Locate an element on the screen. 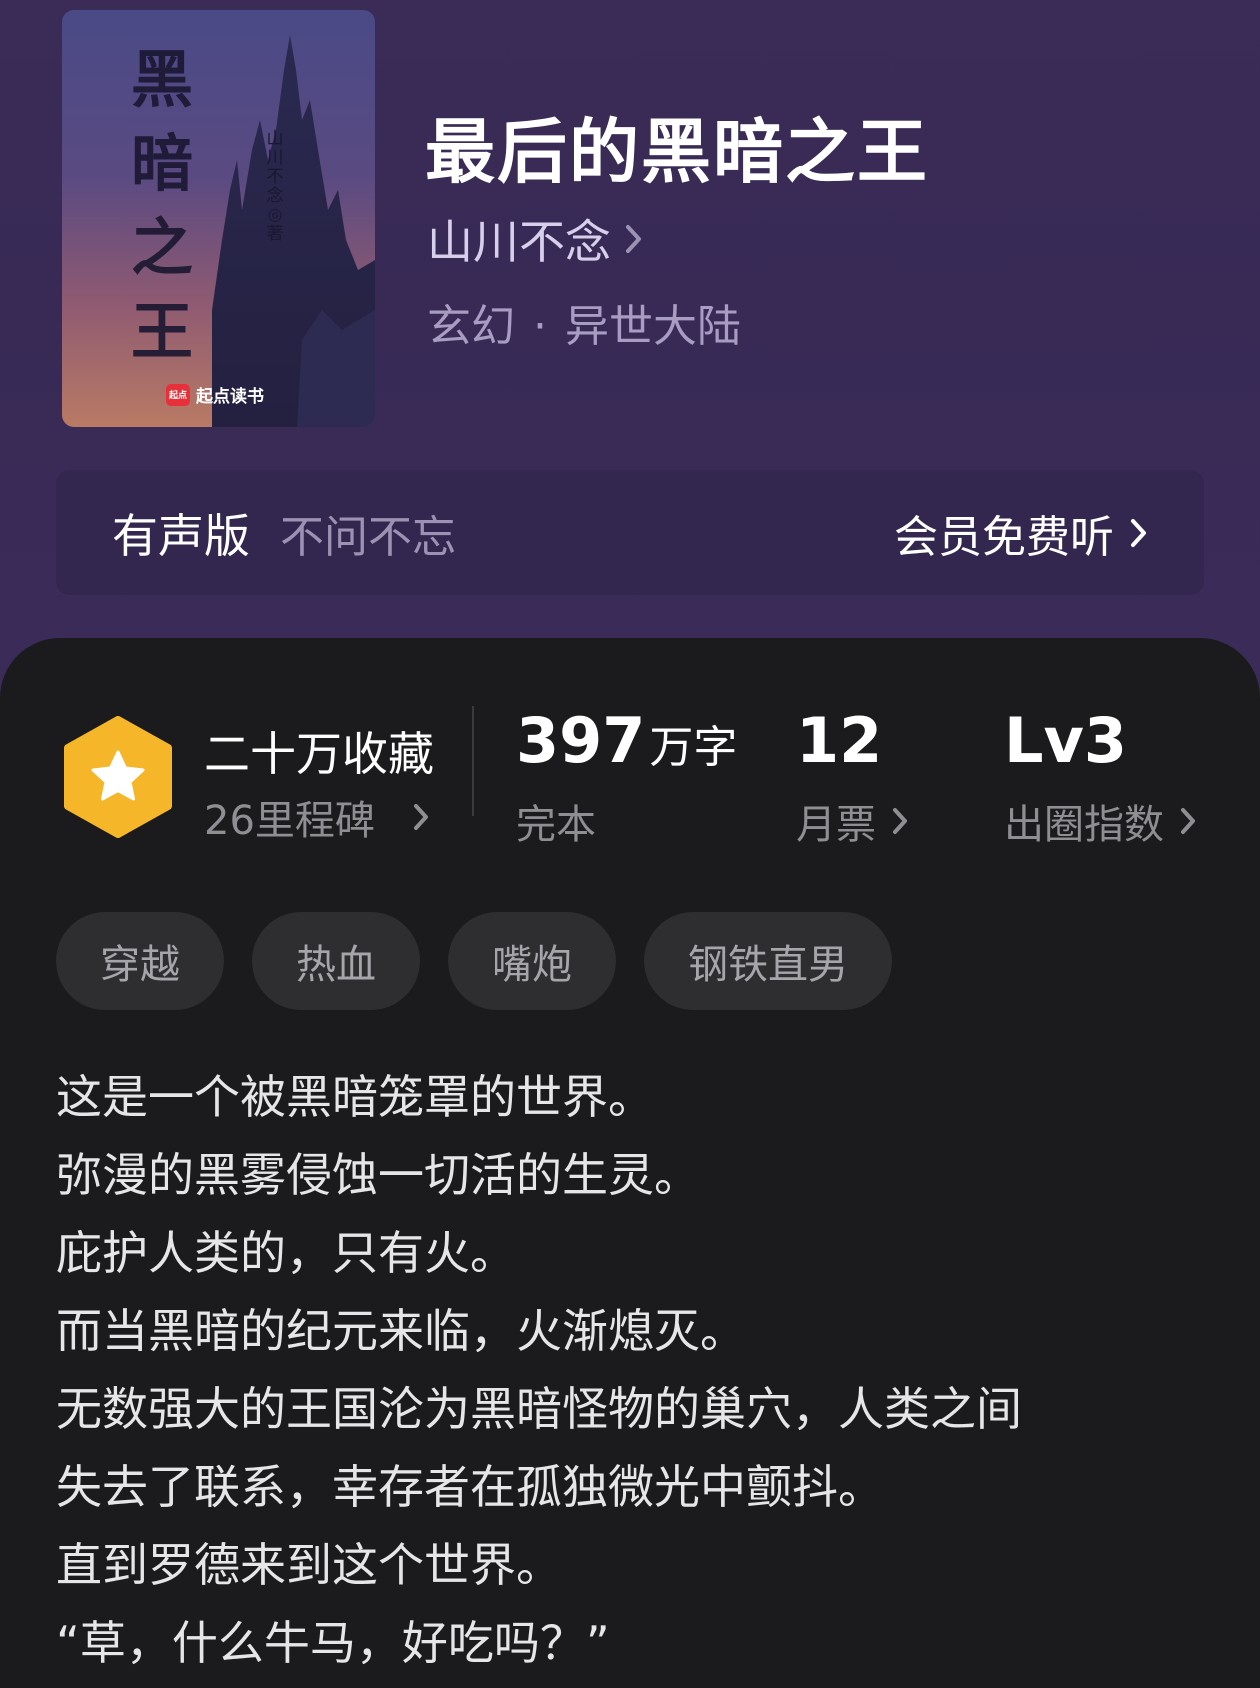  monthly-votes-link: 月票 is located at coordinates (852, 821).